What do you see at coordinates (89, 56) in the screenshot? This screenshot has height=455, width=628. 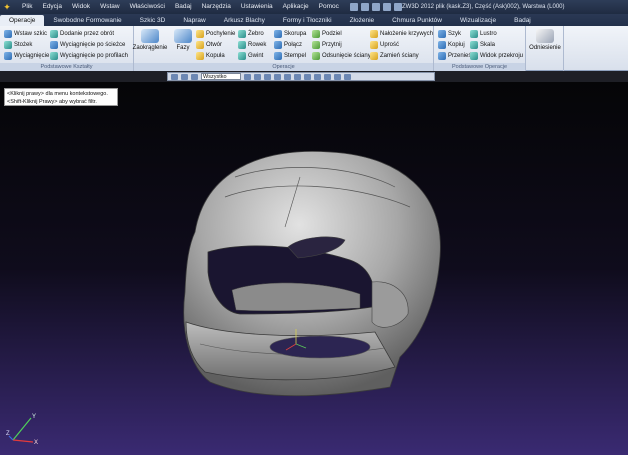 I see `loft-button: Wyciągnięcie po profilach` at bounding box center [89, 56].